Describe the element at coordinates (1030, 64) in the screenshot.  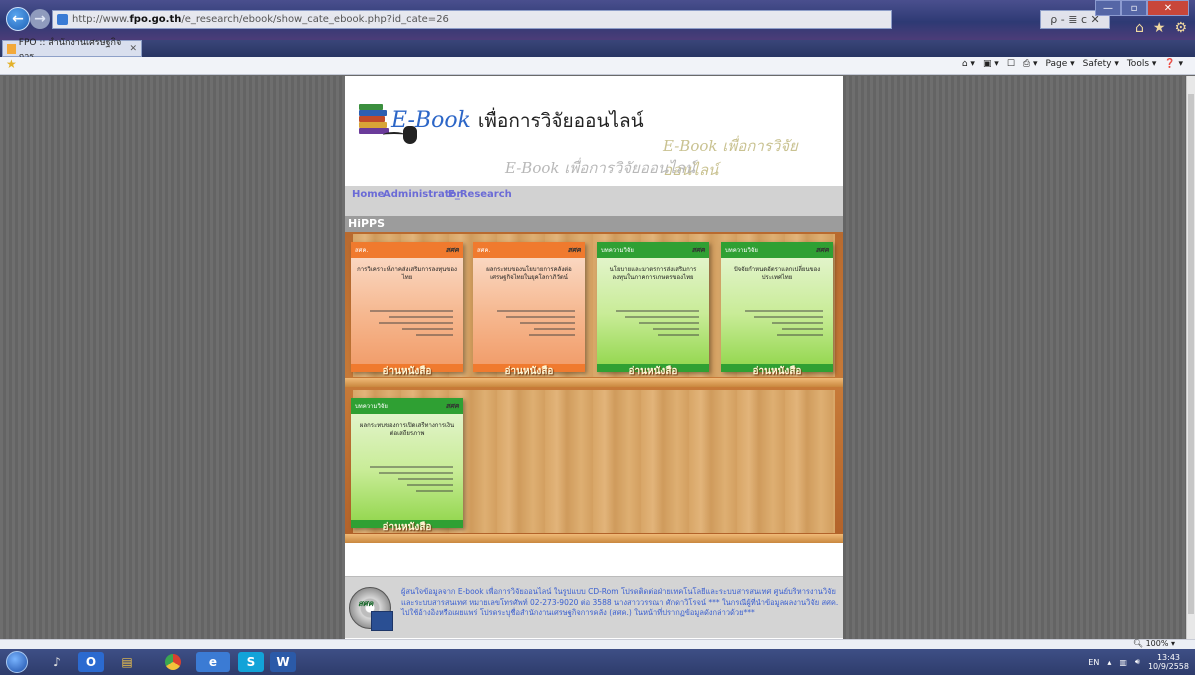
I see `cmd-print-menu: ⎙ ▾` at that location.